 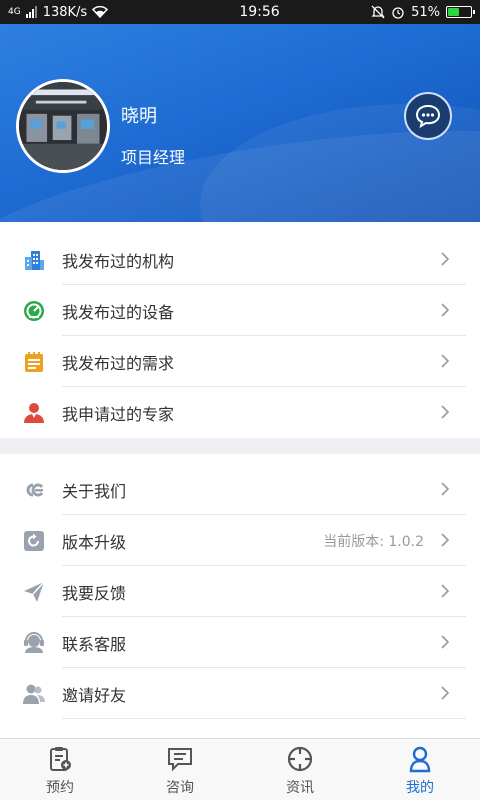 I want to click on notepad-icon, so click(x=34, y=362).